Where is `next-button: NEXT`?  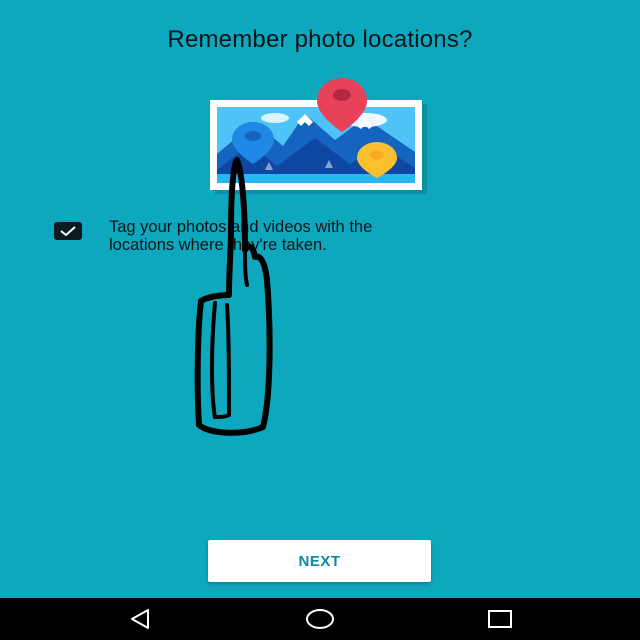 next-button: NEXT is located at coordinates (319, 561).